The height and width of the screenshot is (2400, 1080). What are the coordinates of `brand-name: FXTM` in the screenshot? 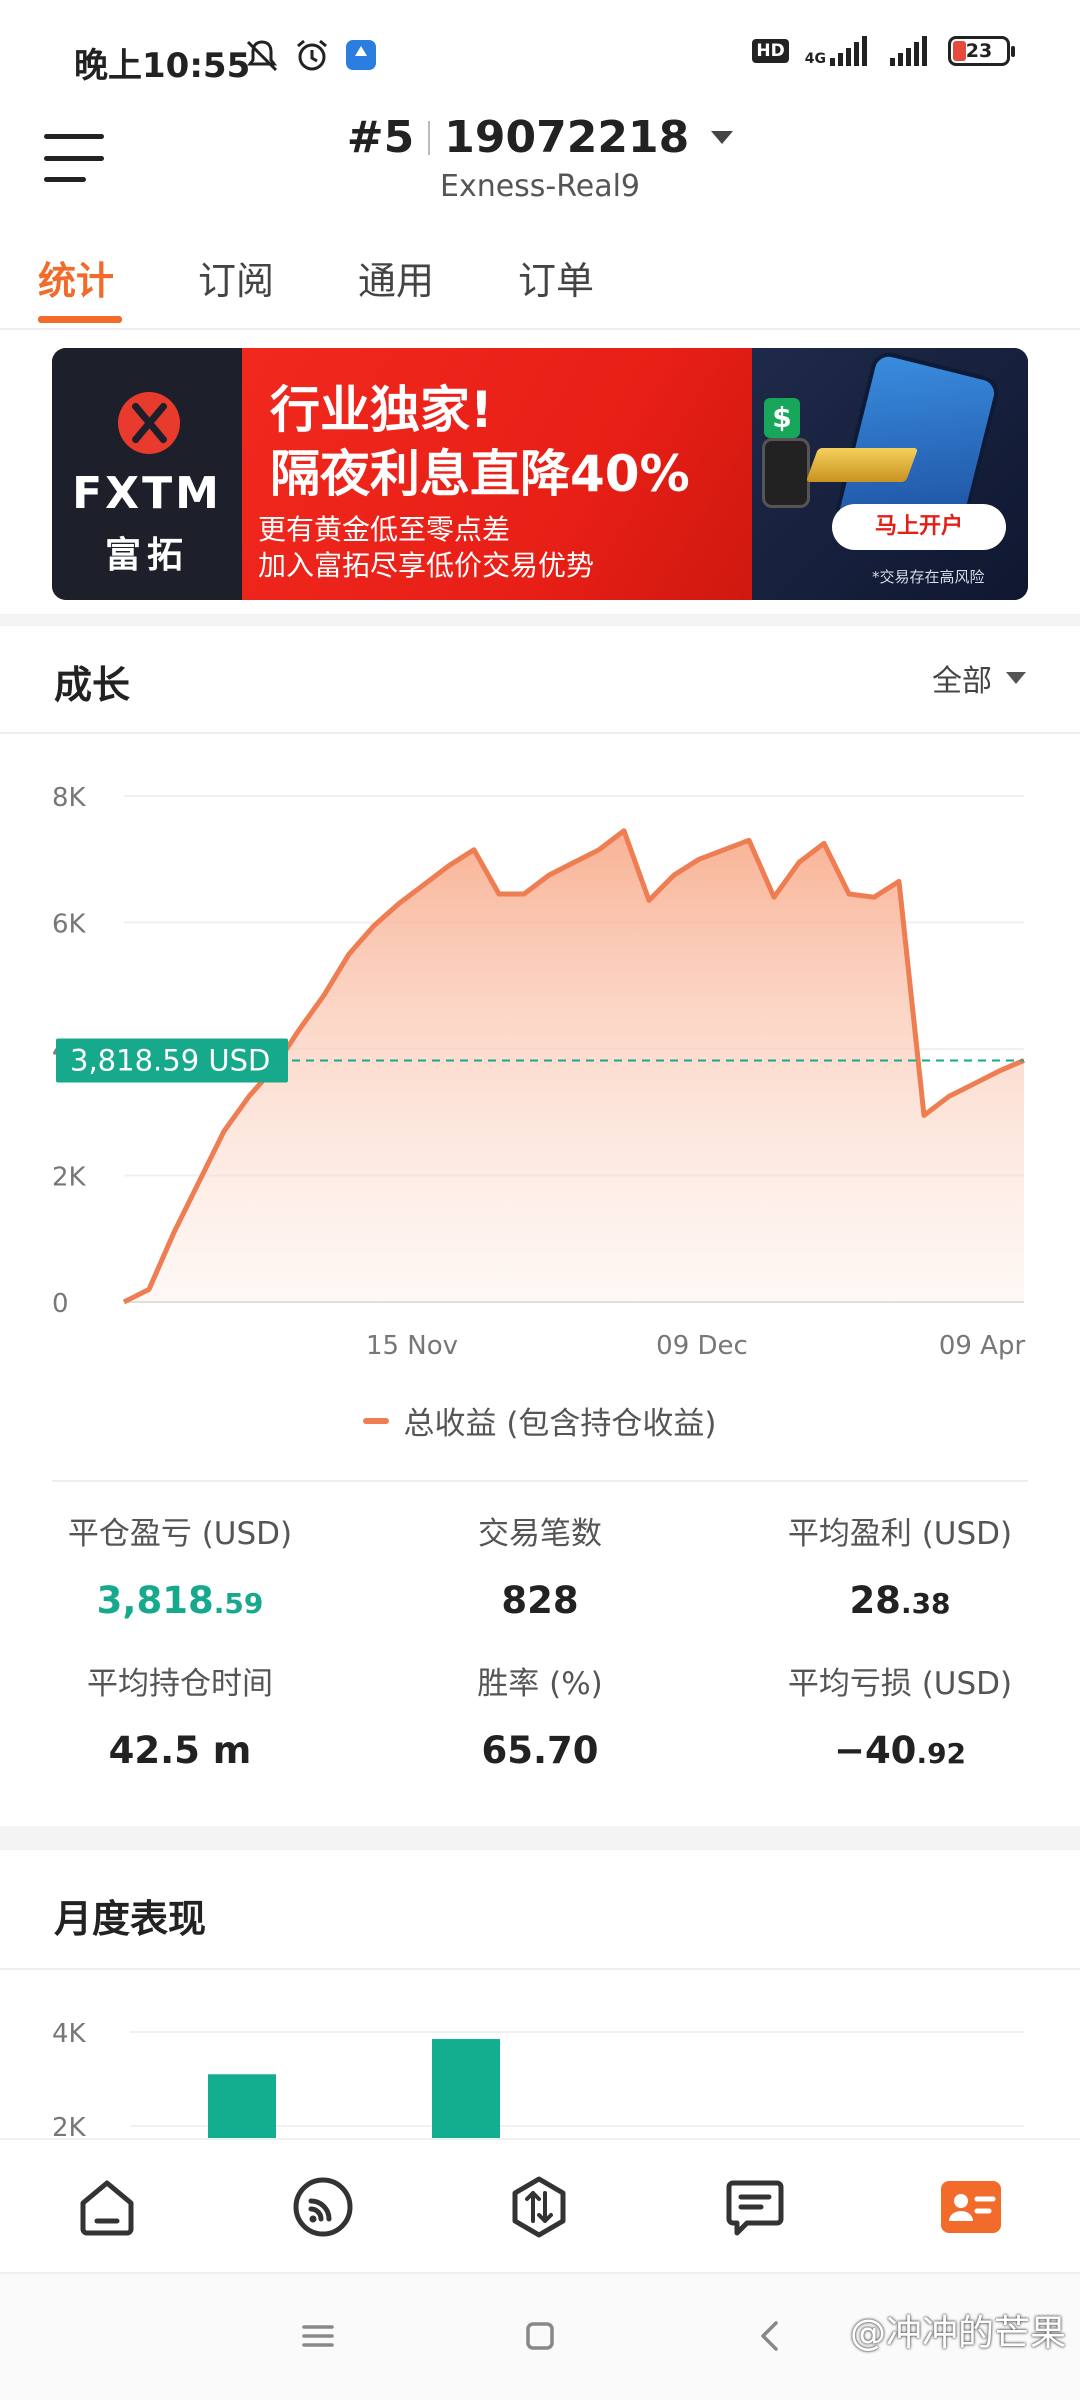 It's located at (147, 493).